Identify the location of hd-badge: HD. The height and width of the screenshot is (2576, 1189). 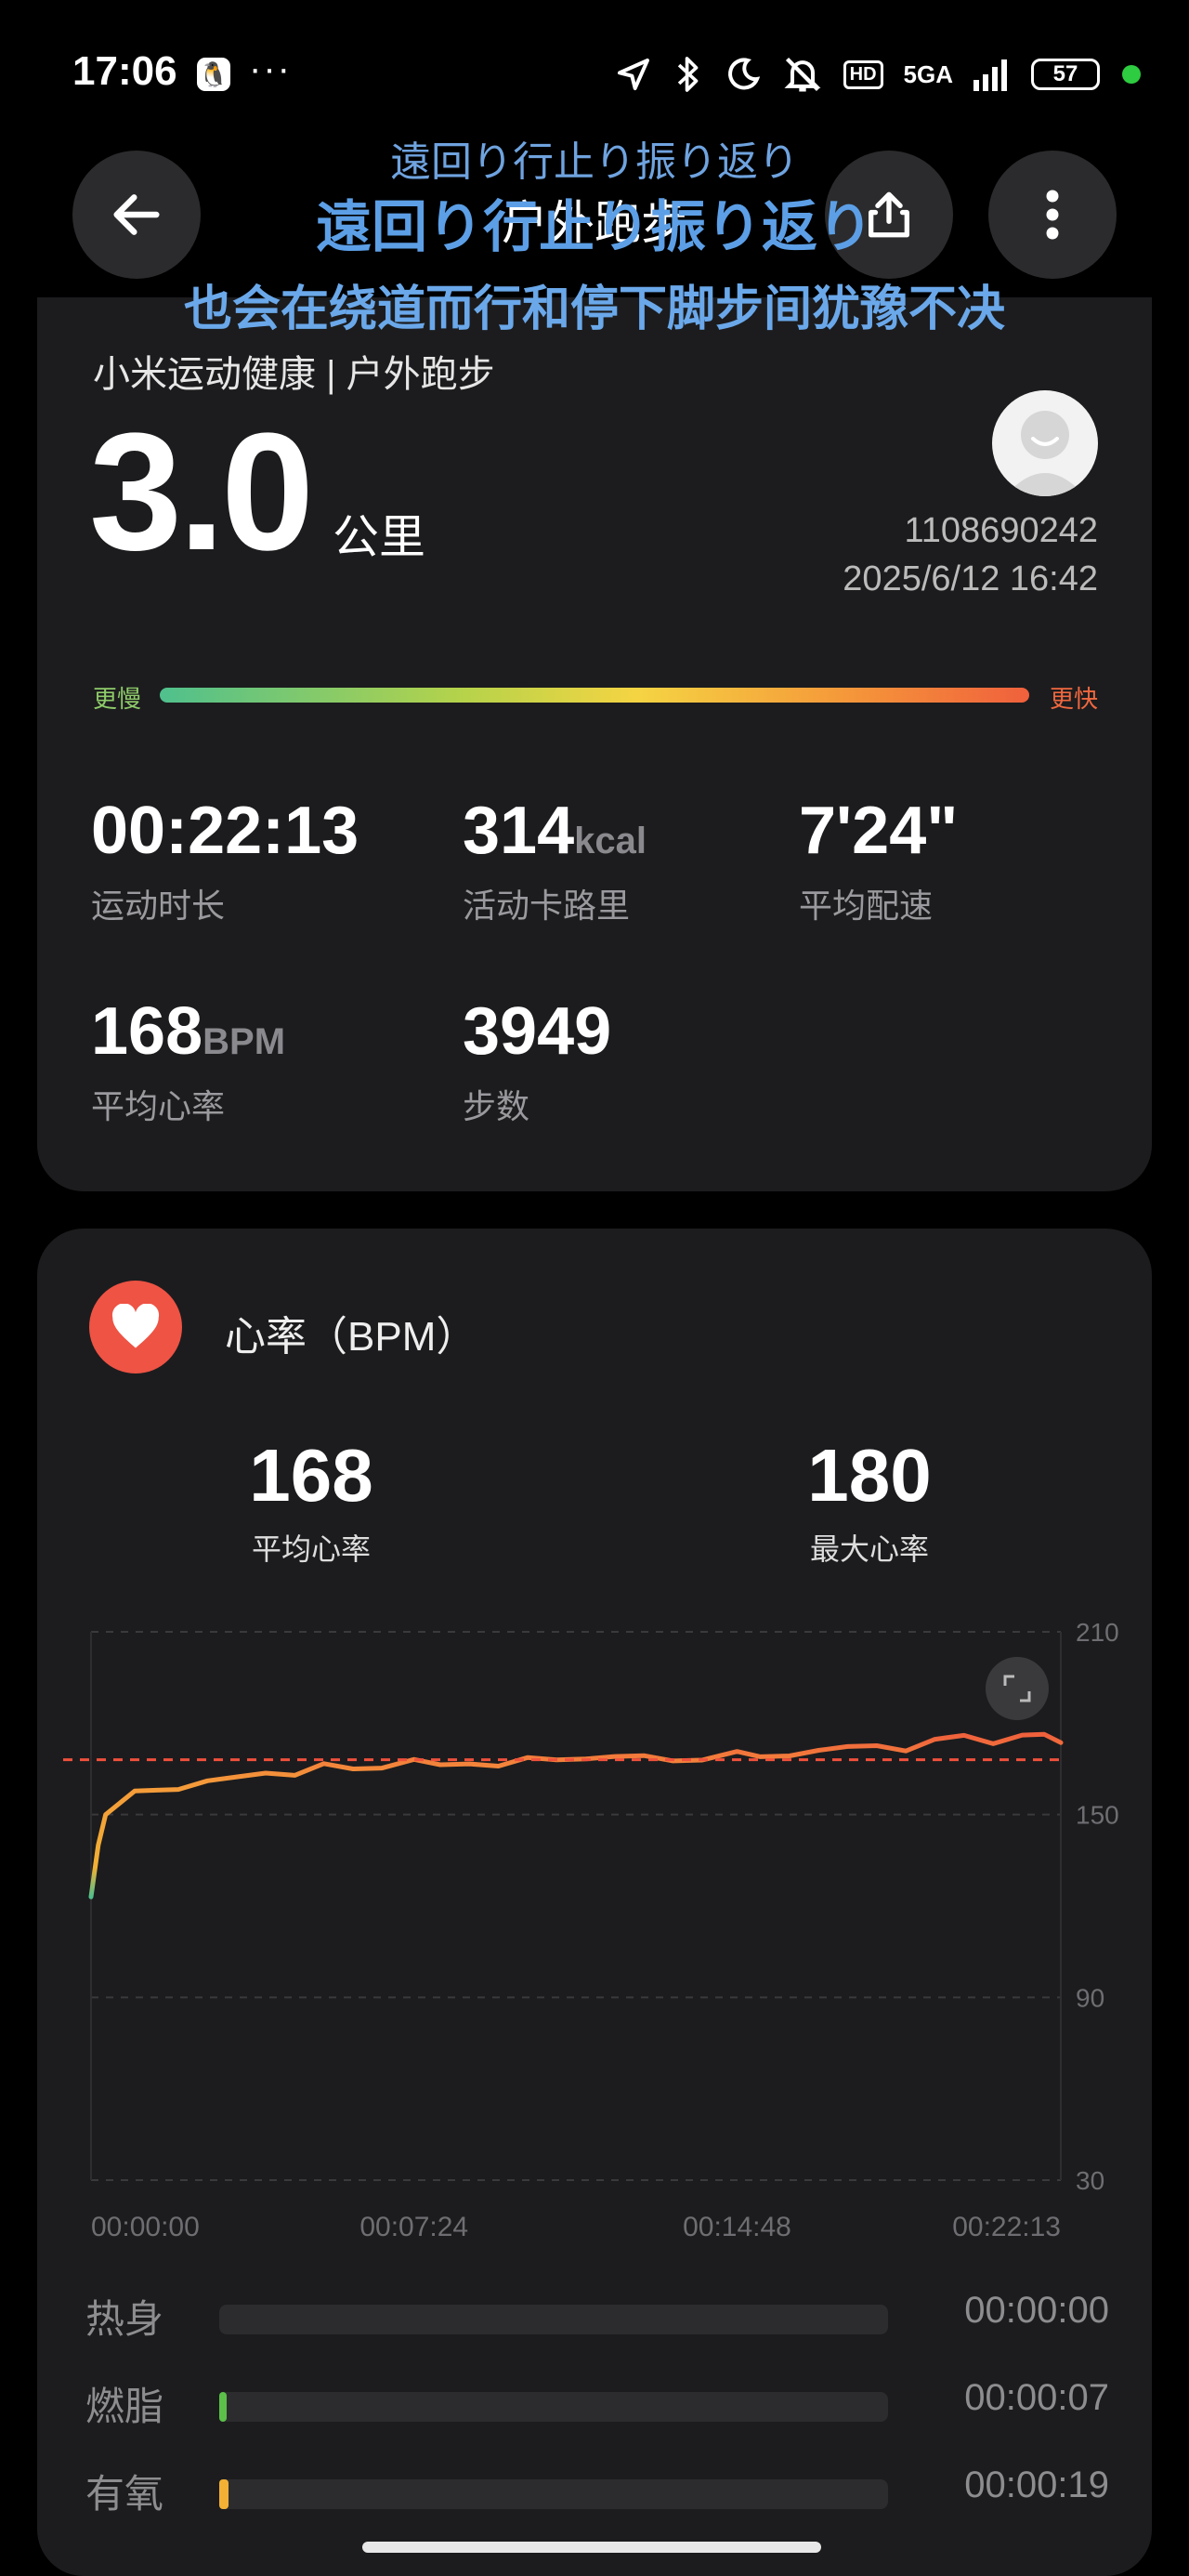
(863, 74).